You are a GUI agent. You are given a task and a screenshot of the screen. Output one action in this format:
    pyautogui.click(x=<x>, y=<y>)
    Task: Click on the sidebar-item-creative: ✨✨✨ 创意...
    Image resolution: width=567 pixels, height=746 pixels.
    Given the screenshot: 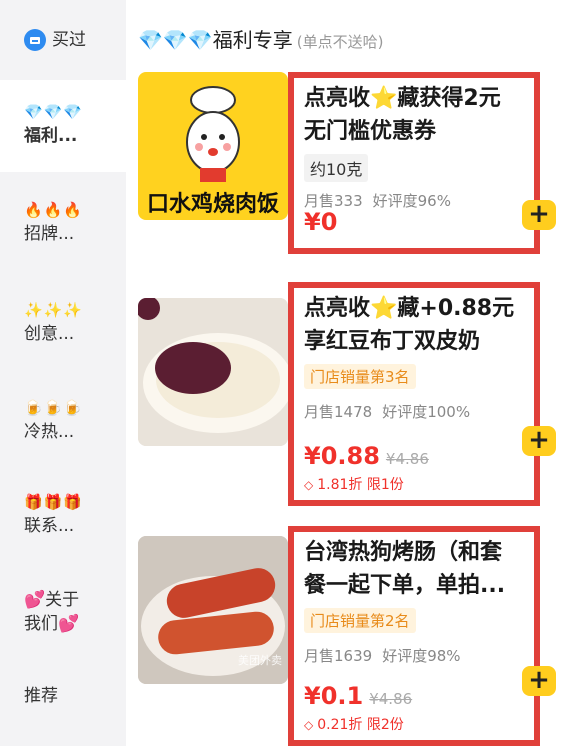 What is the action you would take?
    pyautogui.click(x=63, y=322)
    